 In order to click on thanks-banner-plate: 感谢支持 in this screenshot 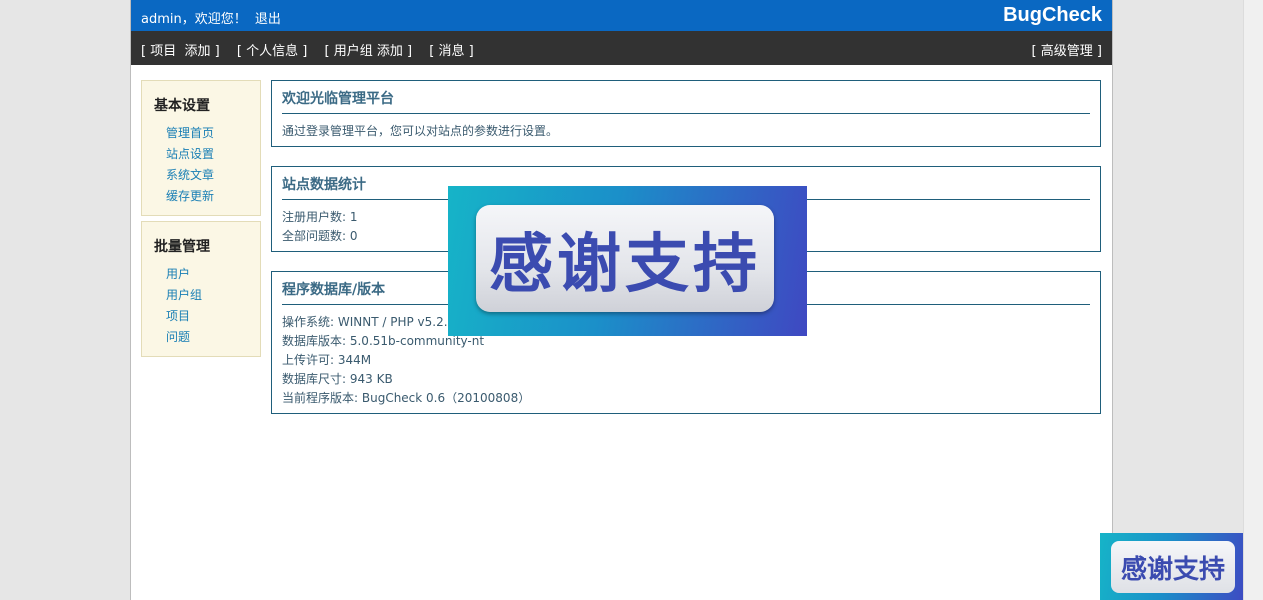, I will do `click(625, 258)`.